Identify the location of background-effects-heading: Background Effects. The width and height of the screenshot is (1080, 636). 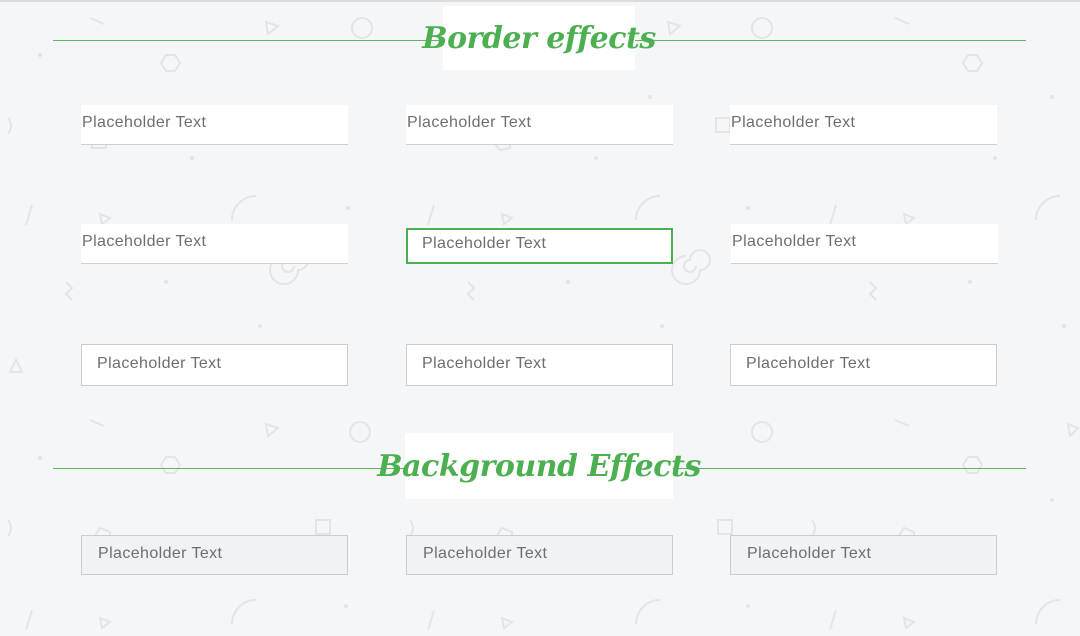
(539, 466).